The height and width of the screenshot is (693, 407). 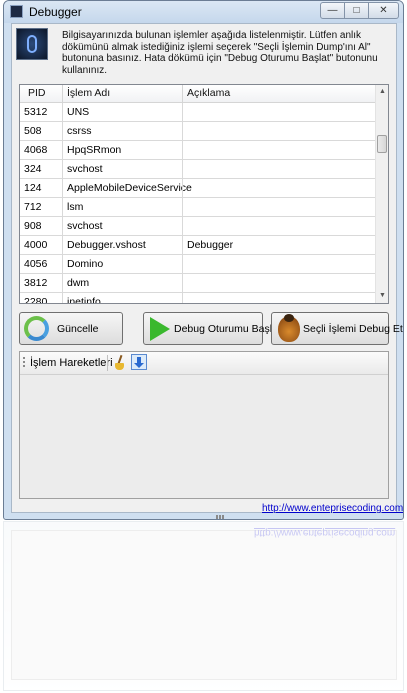 I want to click on pid-cell: 4000, so click(x=36, y=245).